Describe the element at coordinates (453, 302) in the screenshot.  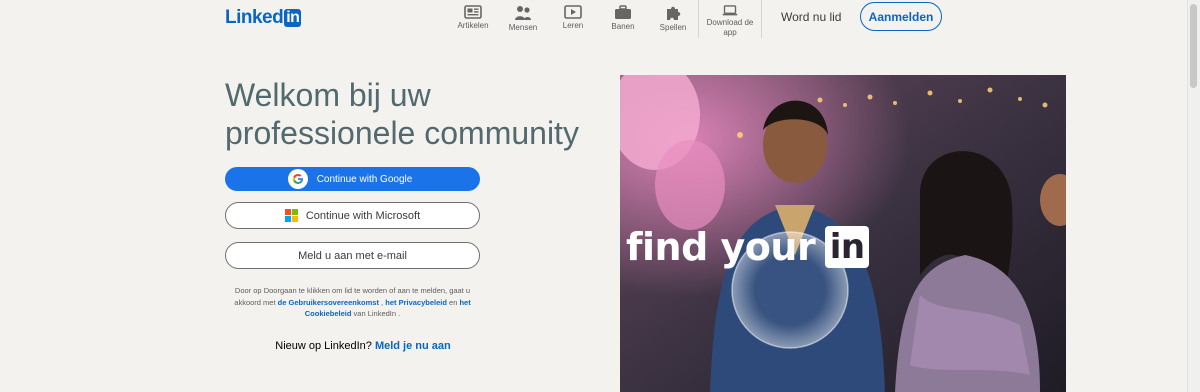
I see `terms-and: en` at that location.